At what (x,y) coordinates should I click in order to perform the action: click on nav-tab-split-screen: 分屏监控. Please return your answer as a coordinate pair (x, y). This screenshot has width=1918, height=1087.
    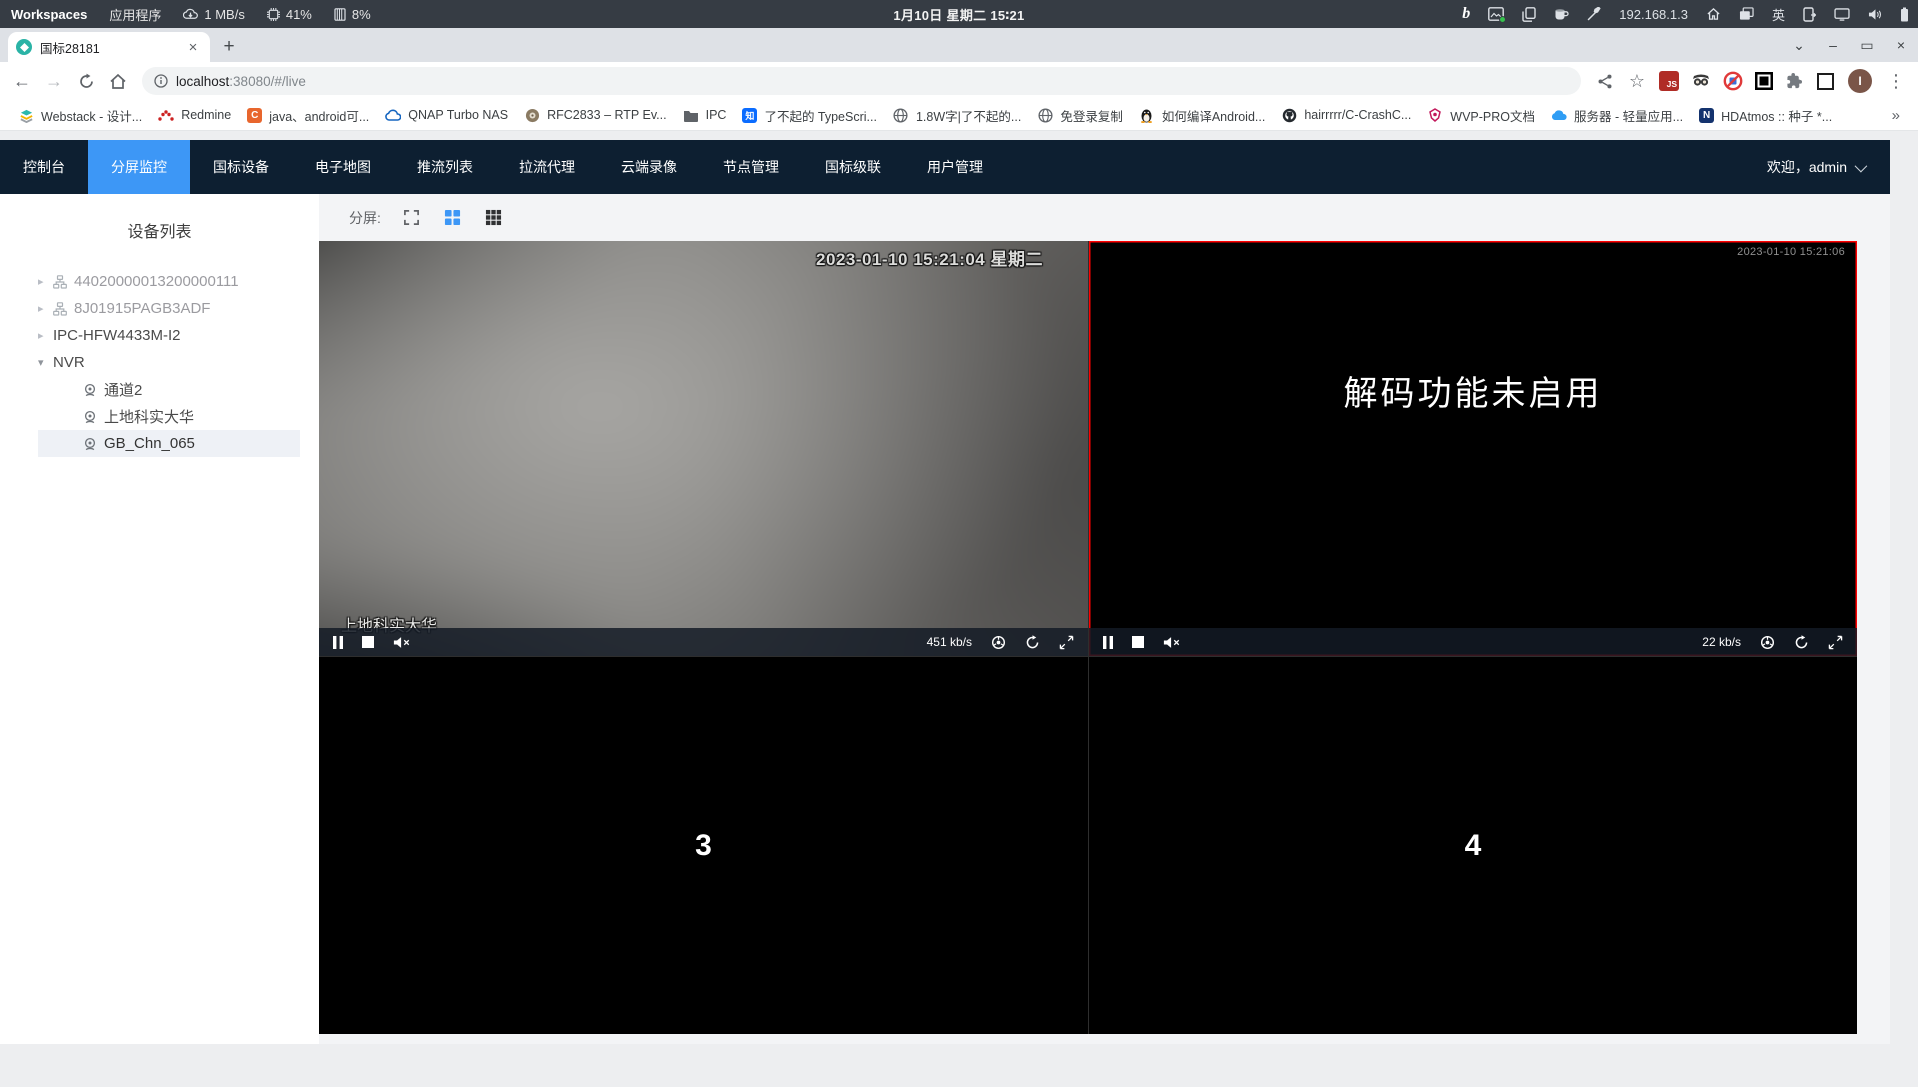
    Looking at the image, I should click on (139, 167).